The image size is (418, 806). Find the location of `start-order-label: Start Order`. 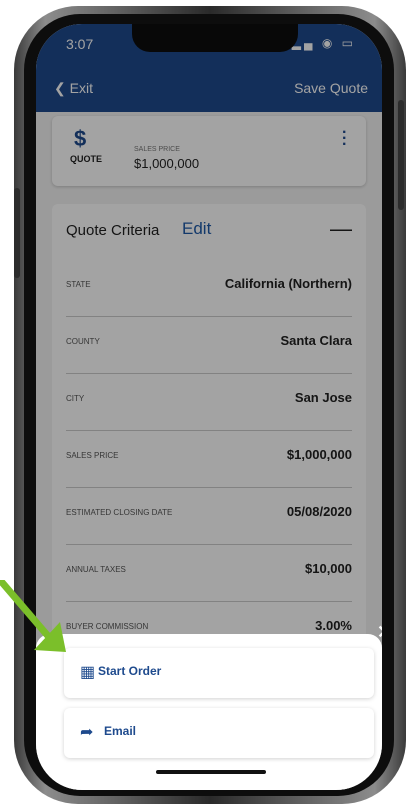

start-order-label: Start Order is located at coordinates (130, 671).